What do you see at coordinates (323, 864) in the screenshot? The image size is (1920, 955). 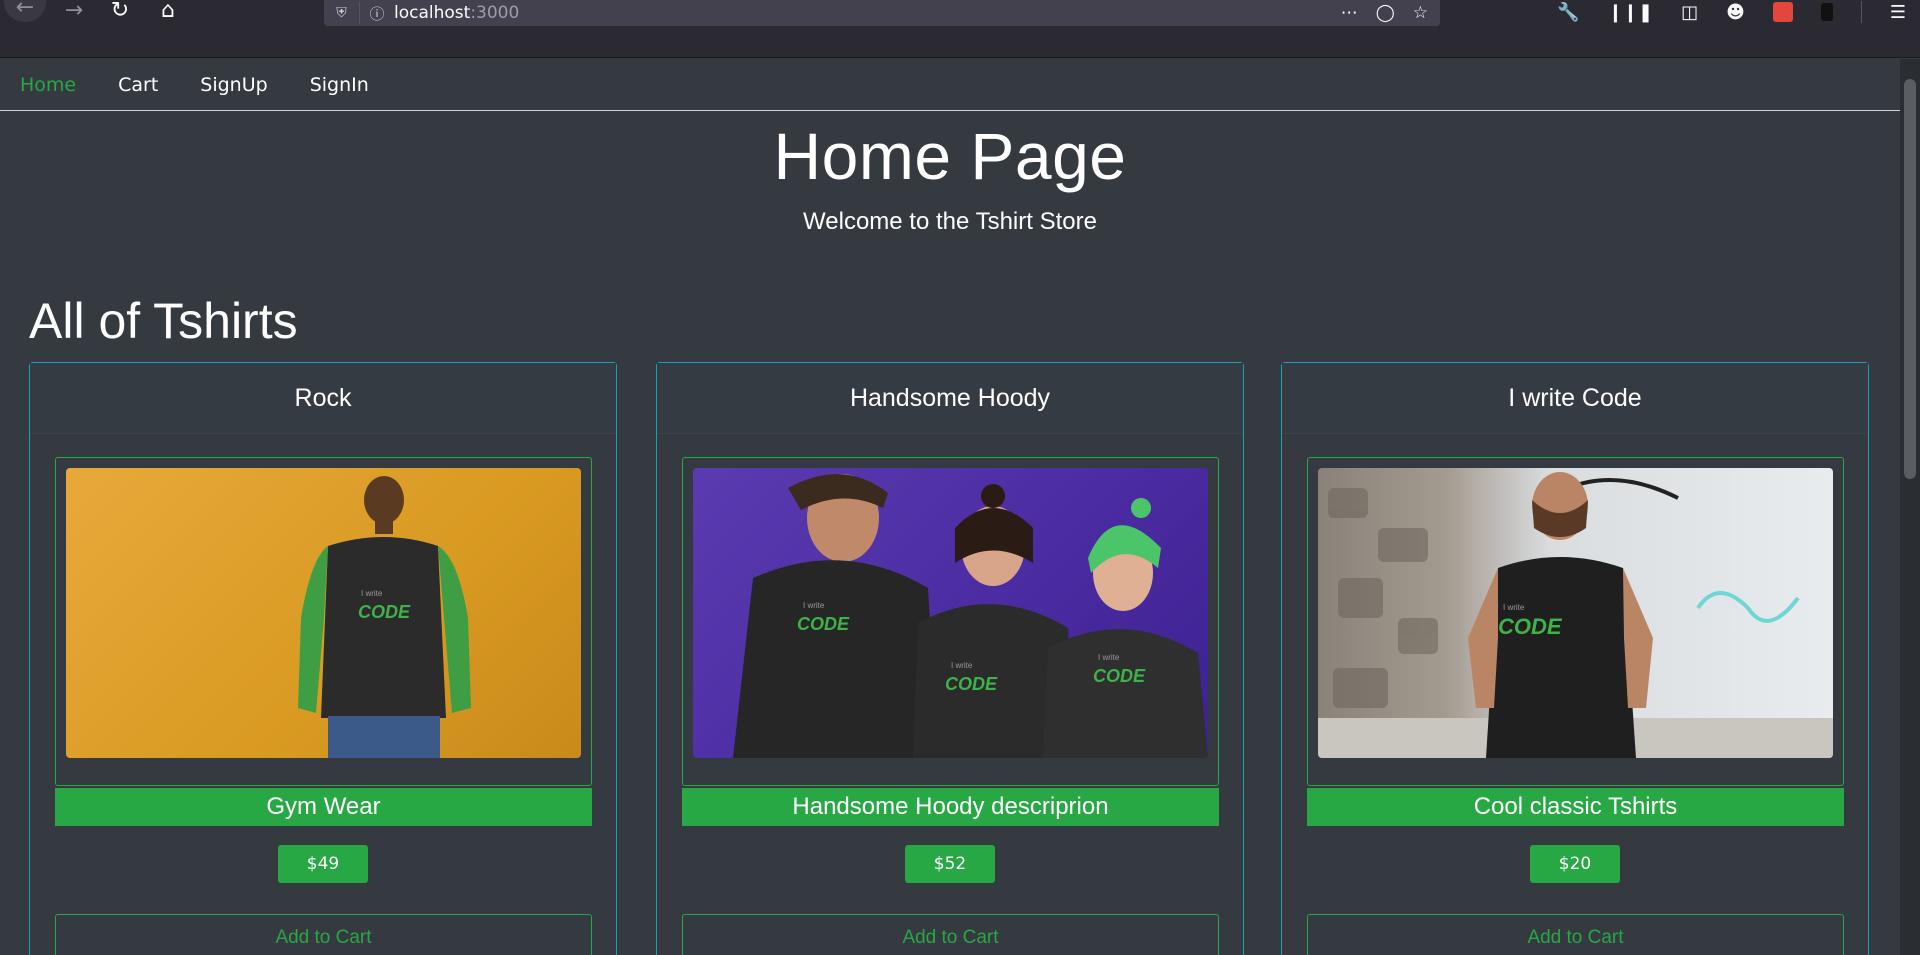 I see `price-badge: $49` at bounding box center [323, 864].